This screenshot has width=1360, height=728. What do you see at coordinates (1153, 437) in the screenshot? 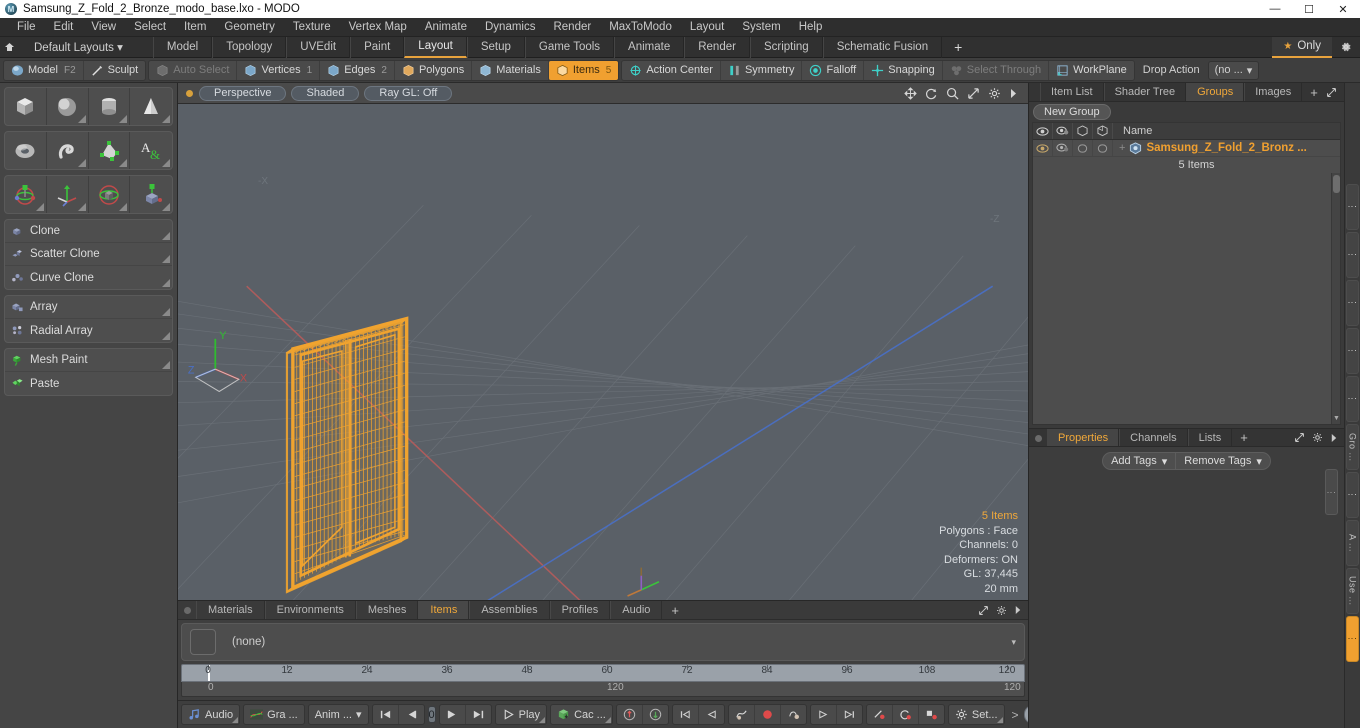
I see `tab-channels: Channels` at bounding box center [1153, 437].